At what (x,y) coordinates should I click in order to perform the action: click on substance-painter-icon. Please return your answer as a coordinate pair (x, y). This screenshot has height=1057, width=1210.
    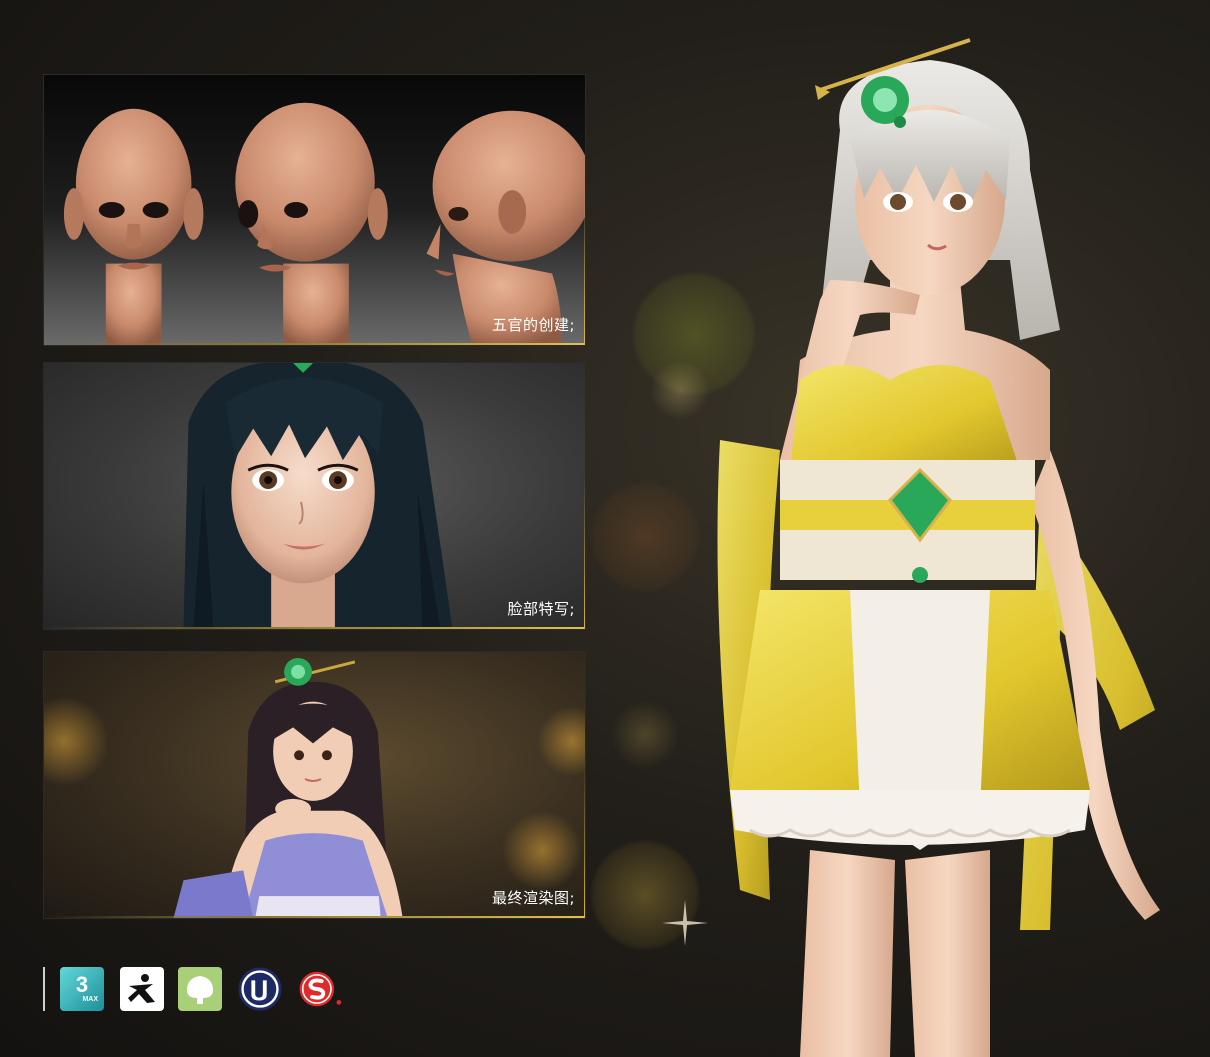
    Looking at the image, I should click on (320, 989).